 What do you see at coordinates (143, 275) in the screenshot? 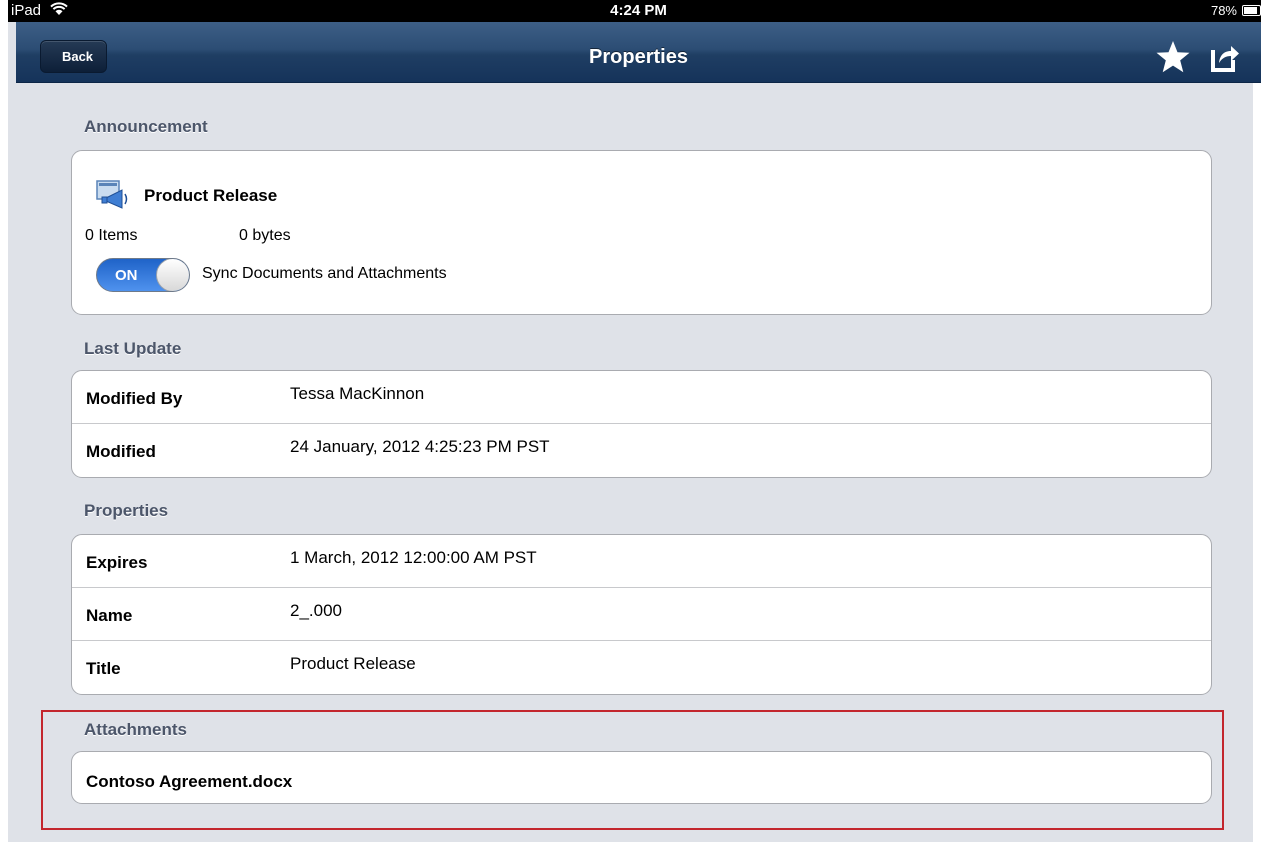
I see `sync-toggle: ON` at bounding box center [143, 275].